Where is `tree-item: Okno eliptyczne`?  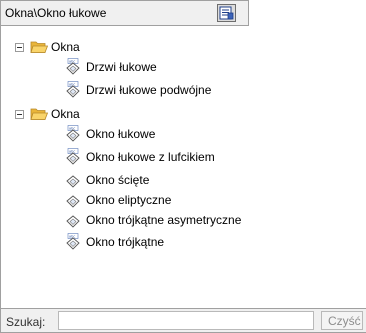
tree-item: Okno eliptyczne is located at coordinates (117, 200).